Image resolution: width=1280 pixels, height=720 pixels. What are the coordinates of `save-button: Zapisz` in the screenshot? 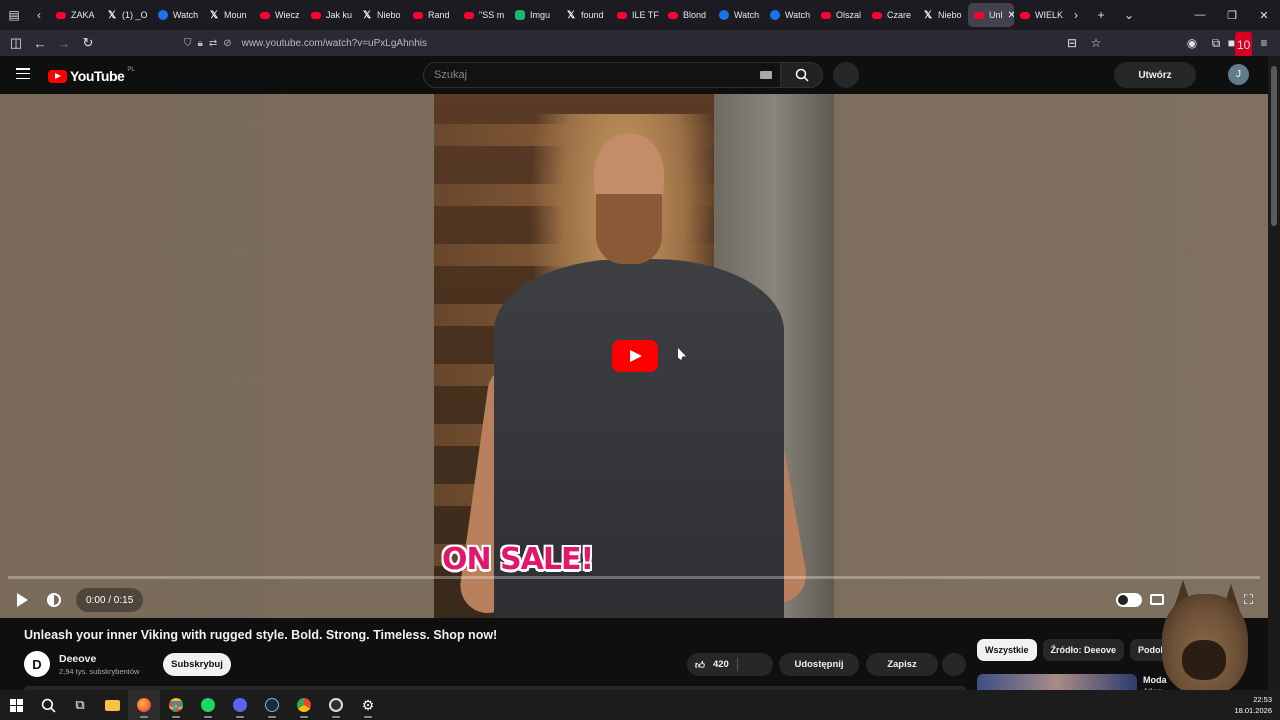 It's located at (902, 664).